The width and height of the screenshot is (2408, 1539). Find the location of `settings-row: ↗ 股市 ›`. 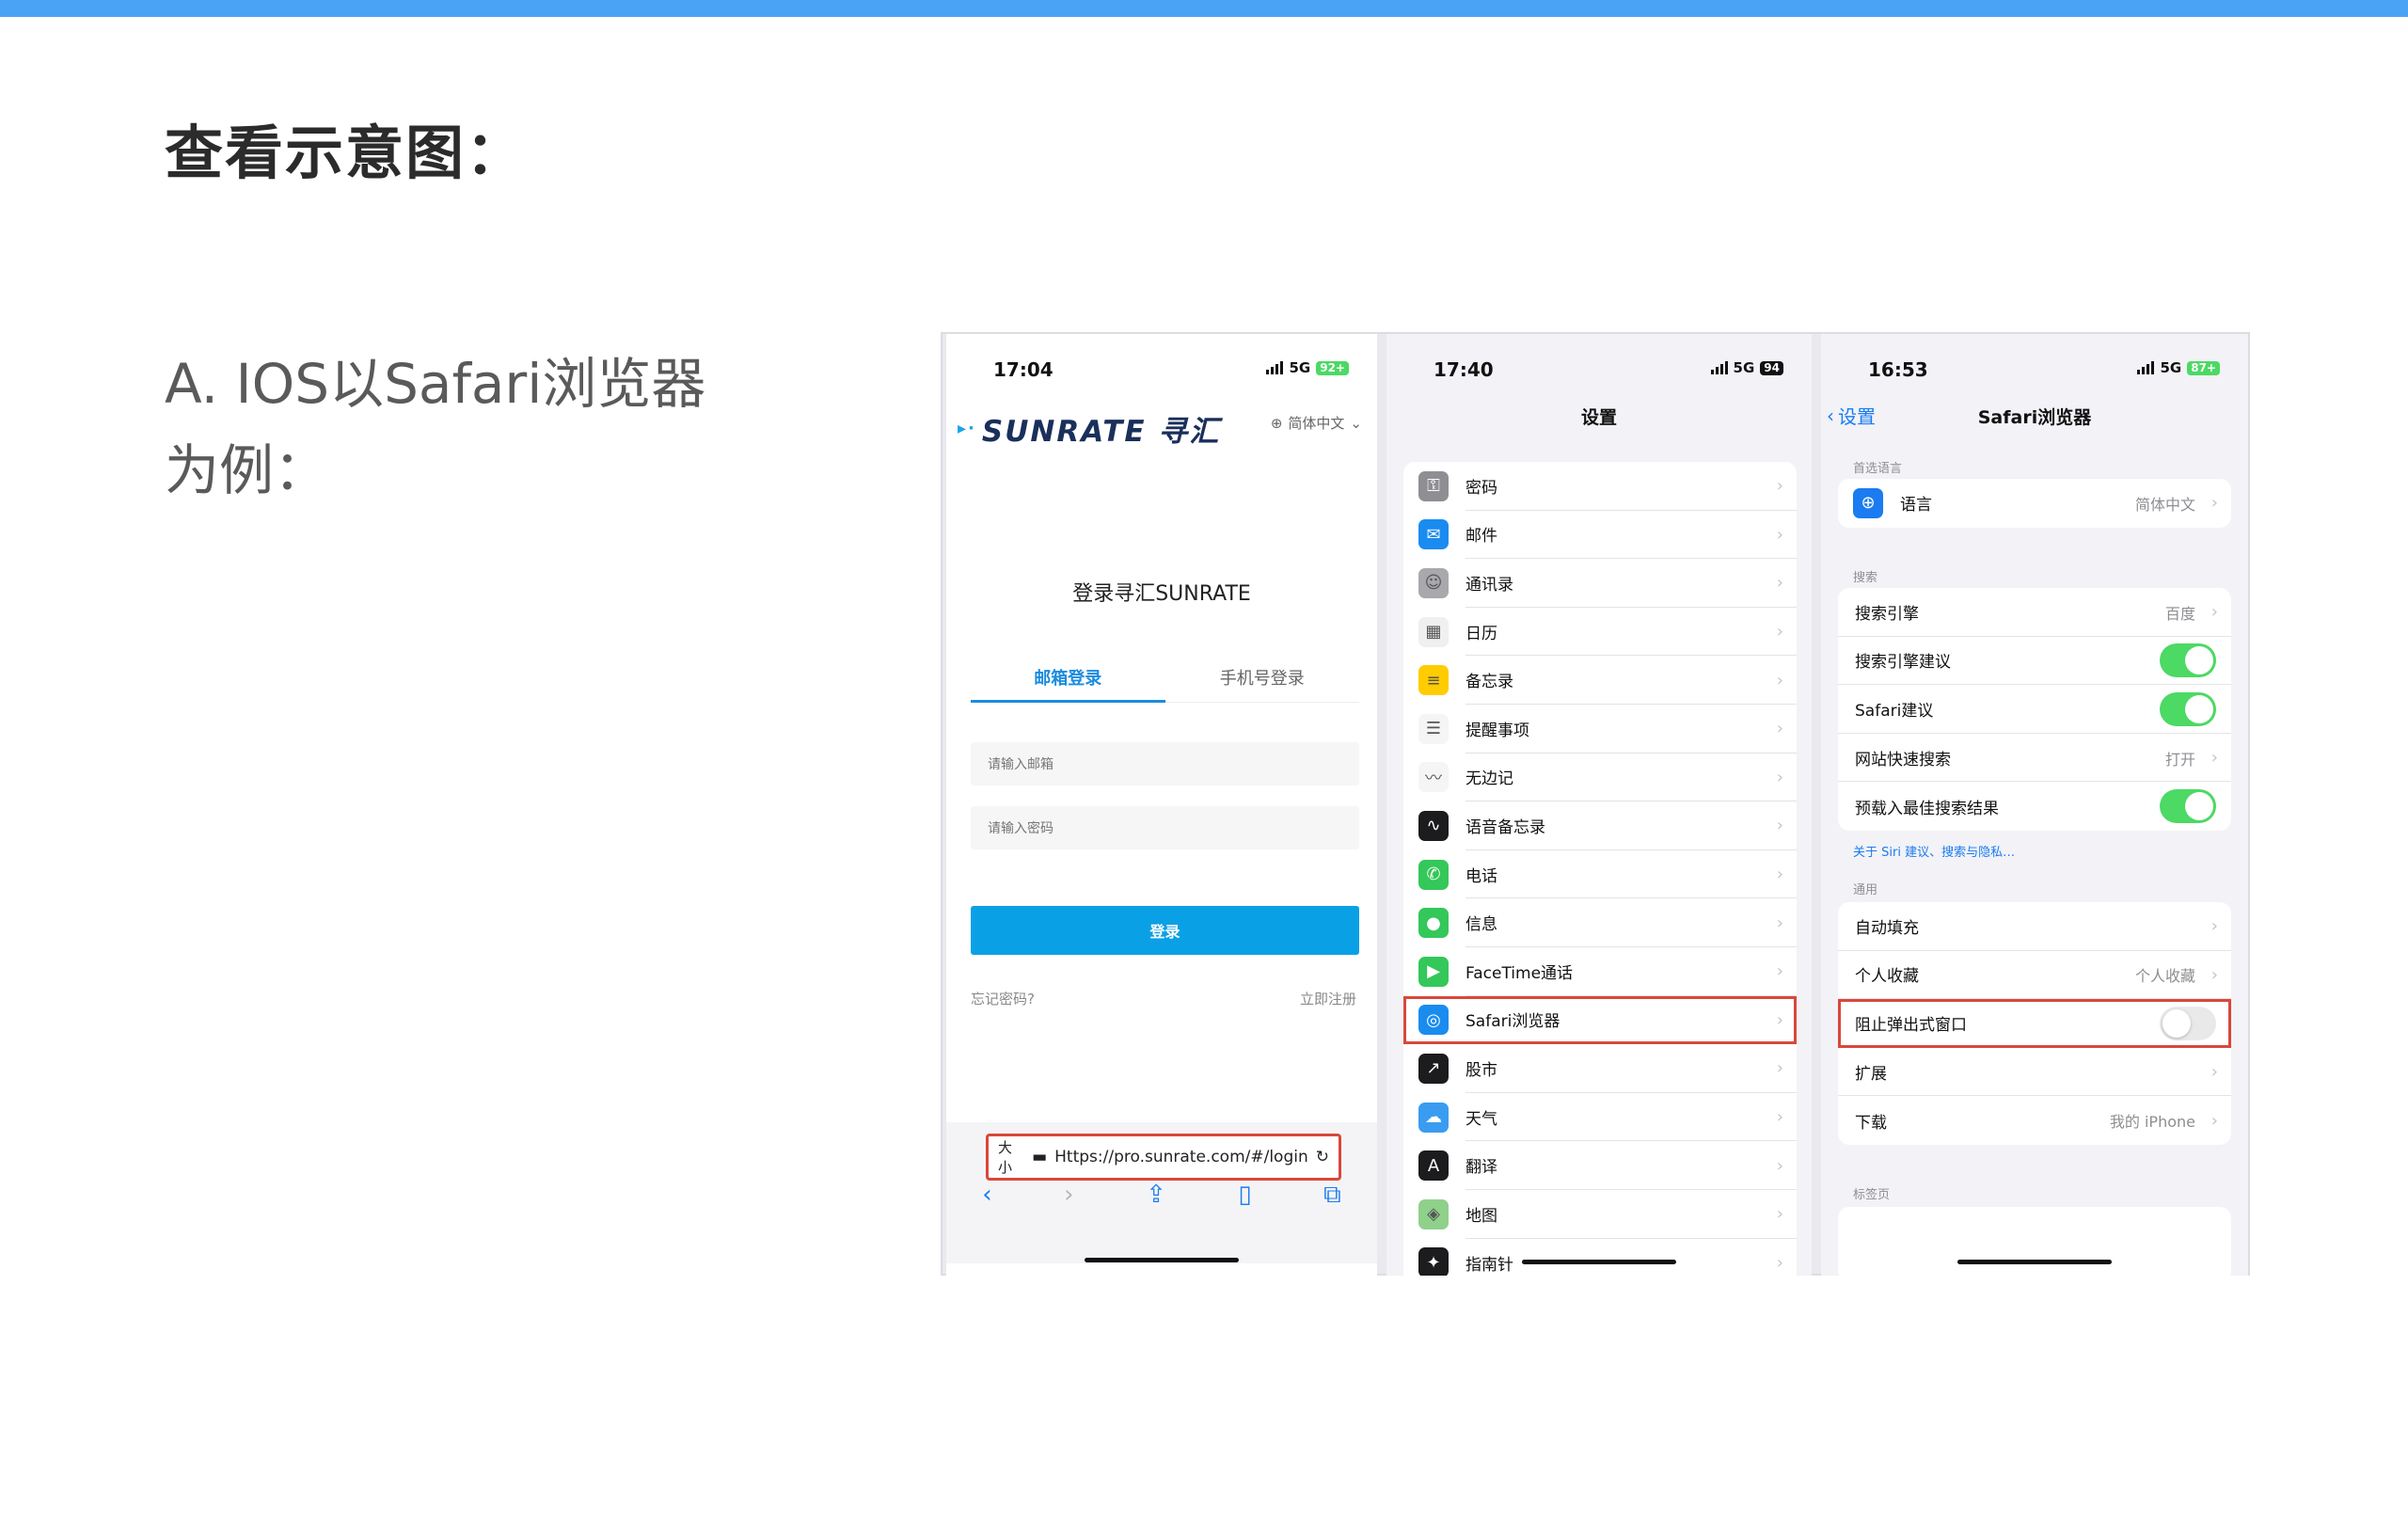

settings-row: ↗ 股市 › is located at coordinates (1600, 1068).